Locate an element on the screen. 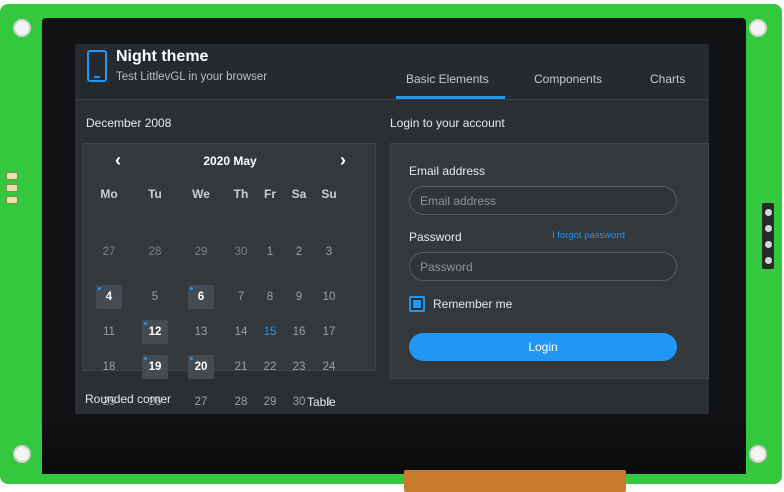 This screenshot has height=492, width=784. calendar-day: 30 is located at coordinates (241, 252).